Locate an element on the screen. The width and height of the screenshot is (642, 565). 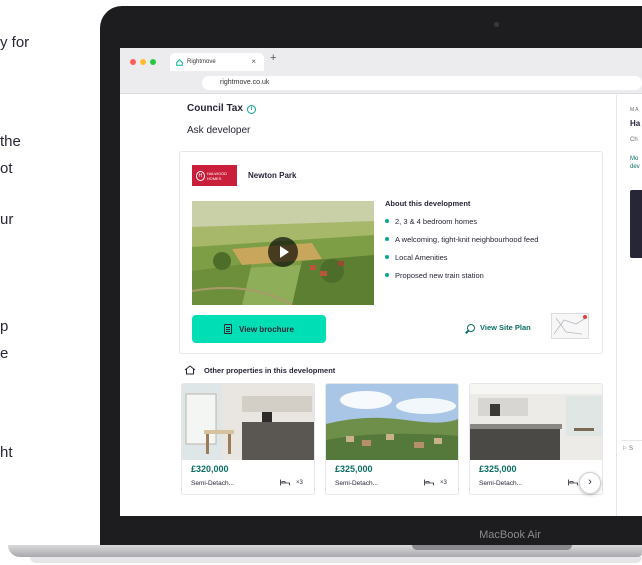
view-site-plan-link: View Site Plan is located at coordinates (499, 327).